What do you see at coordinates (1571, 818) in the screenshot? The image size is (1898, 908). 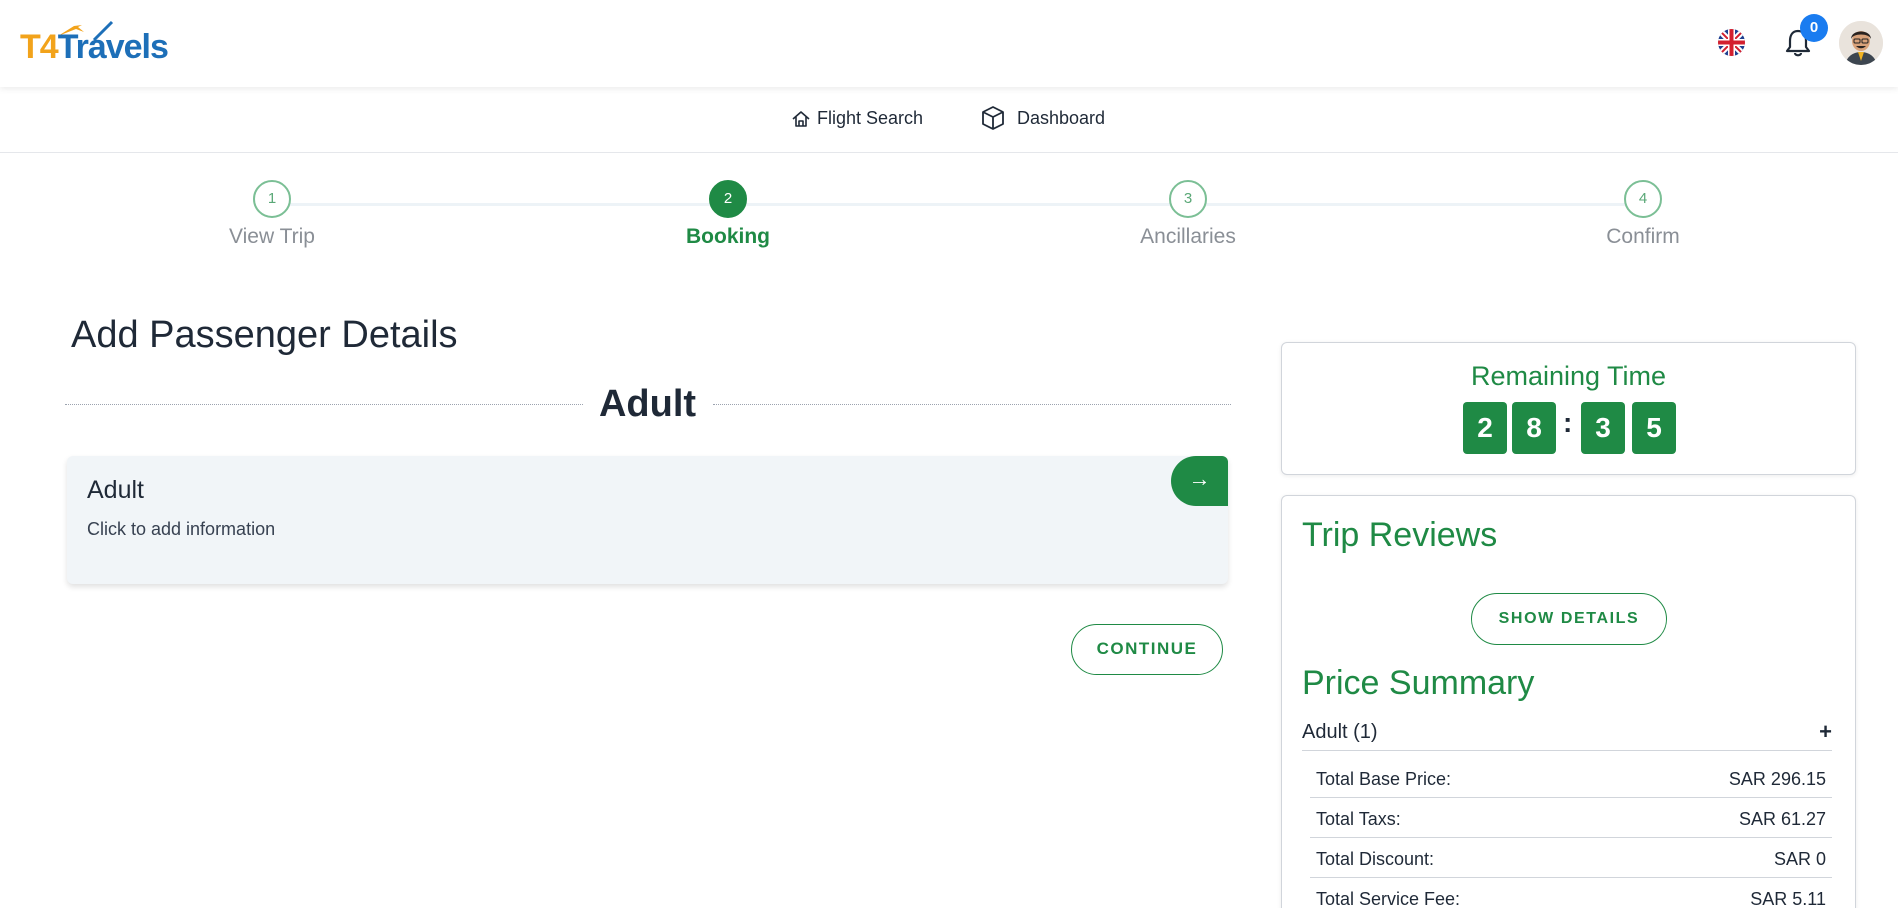 I see `price-row: Total Taxs: SAR 61.27` at bounding box center [1571, 818].